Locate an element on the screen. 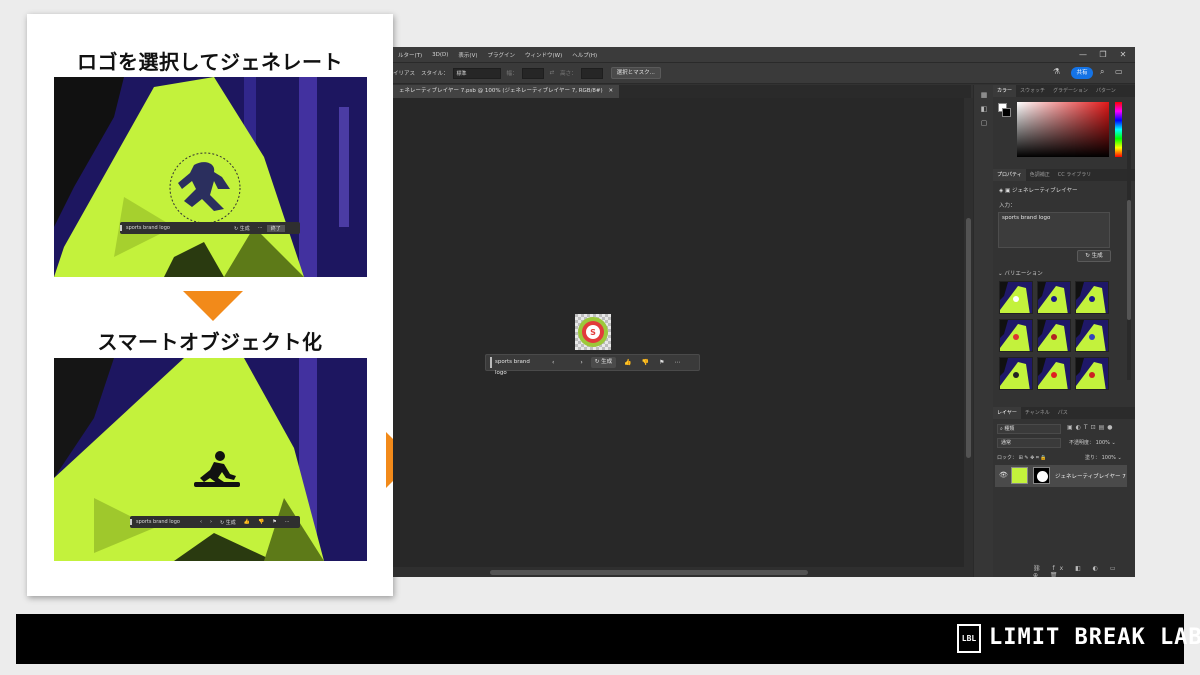  tab-adjustments: 色調補正 is located at coordinates (1040, 175).